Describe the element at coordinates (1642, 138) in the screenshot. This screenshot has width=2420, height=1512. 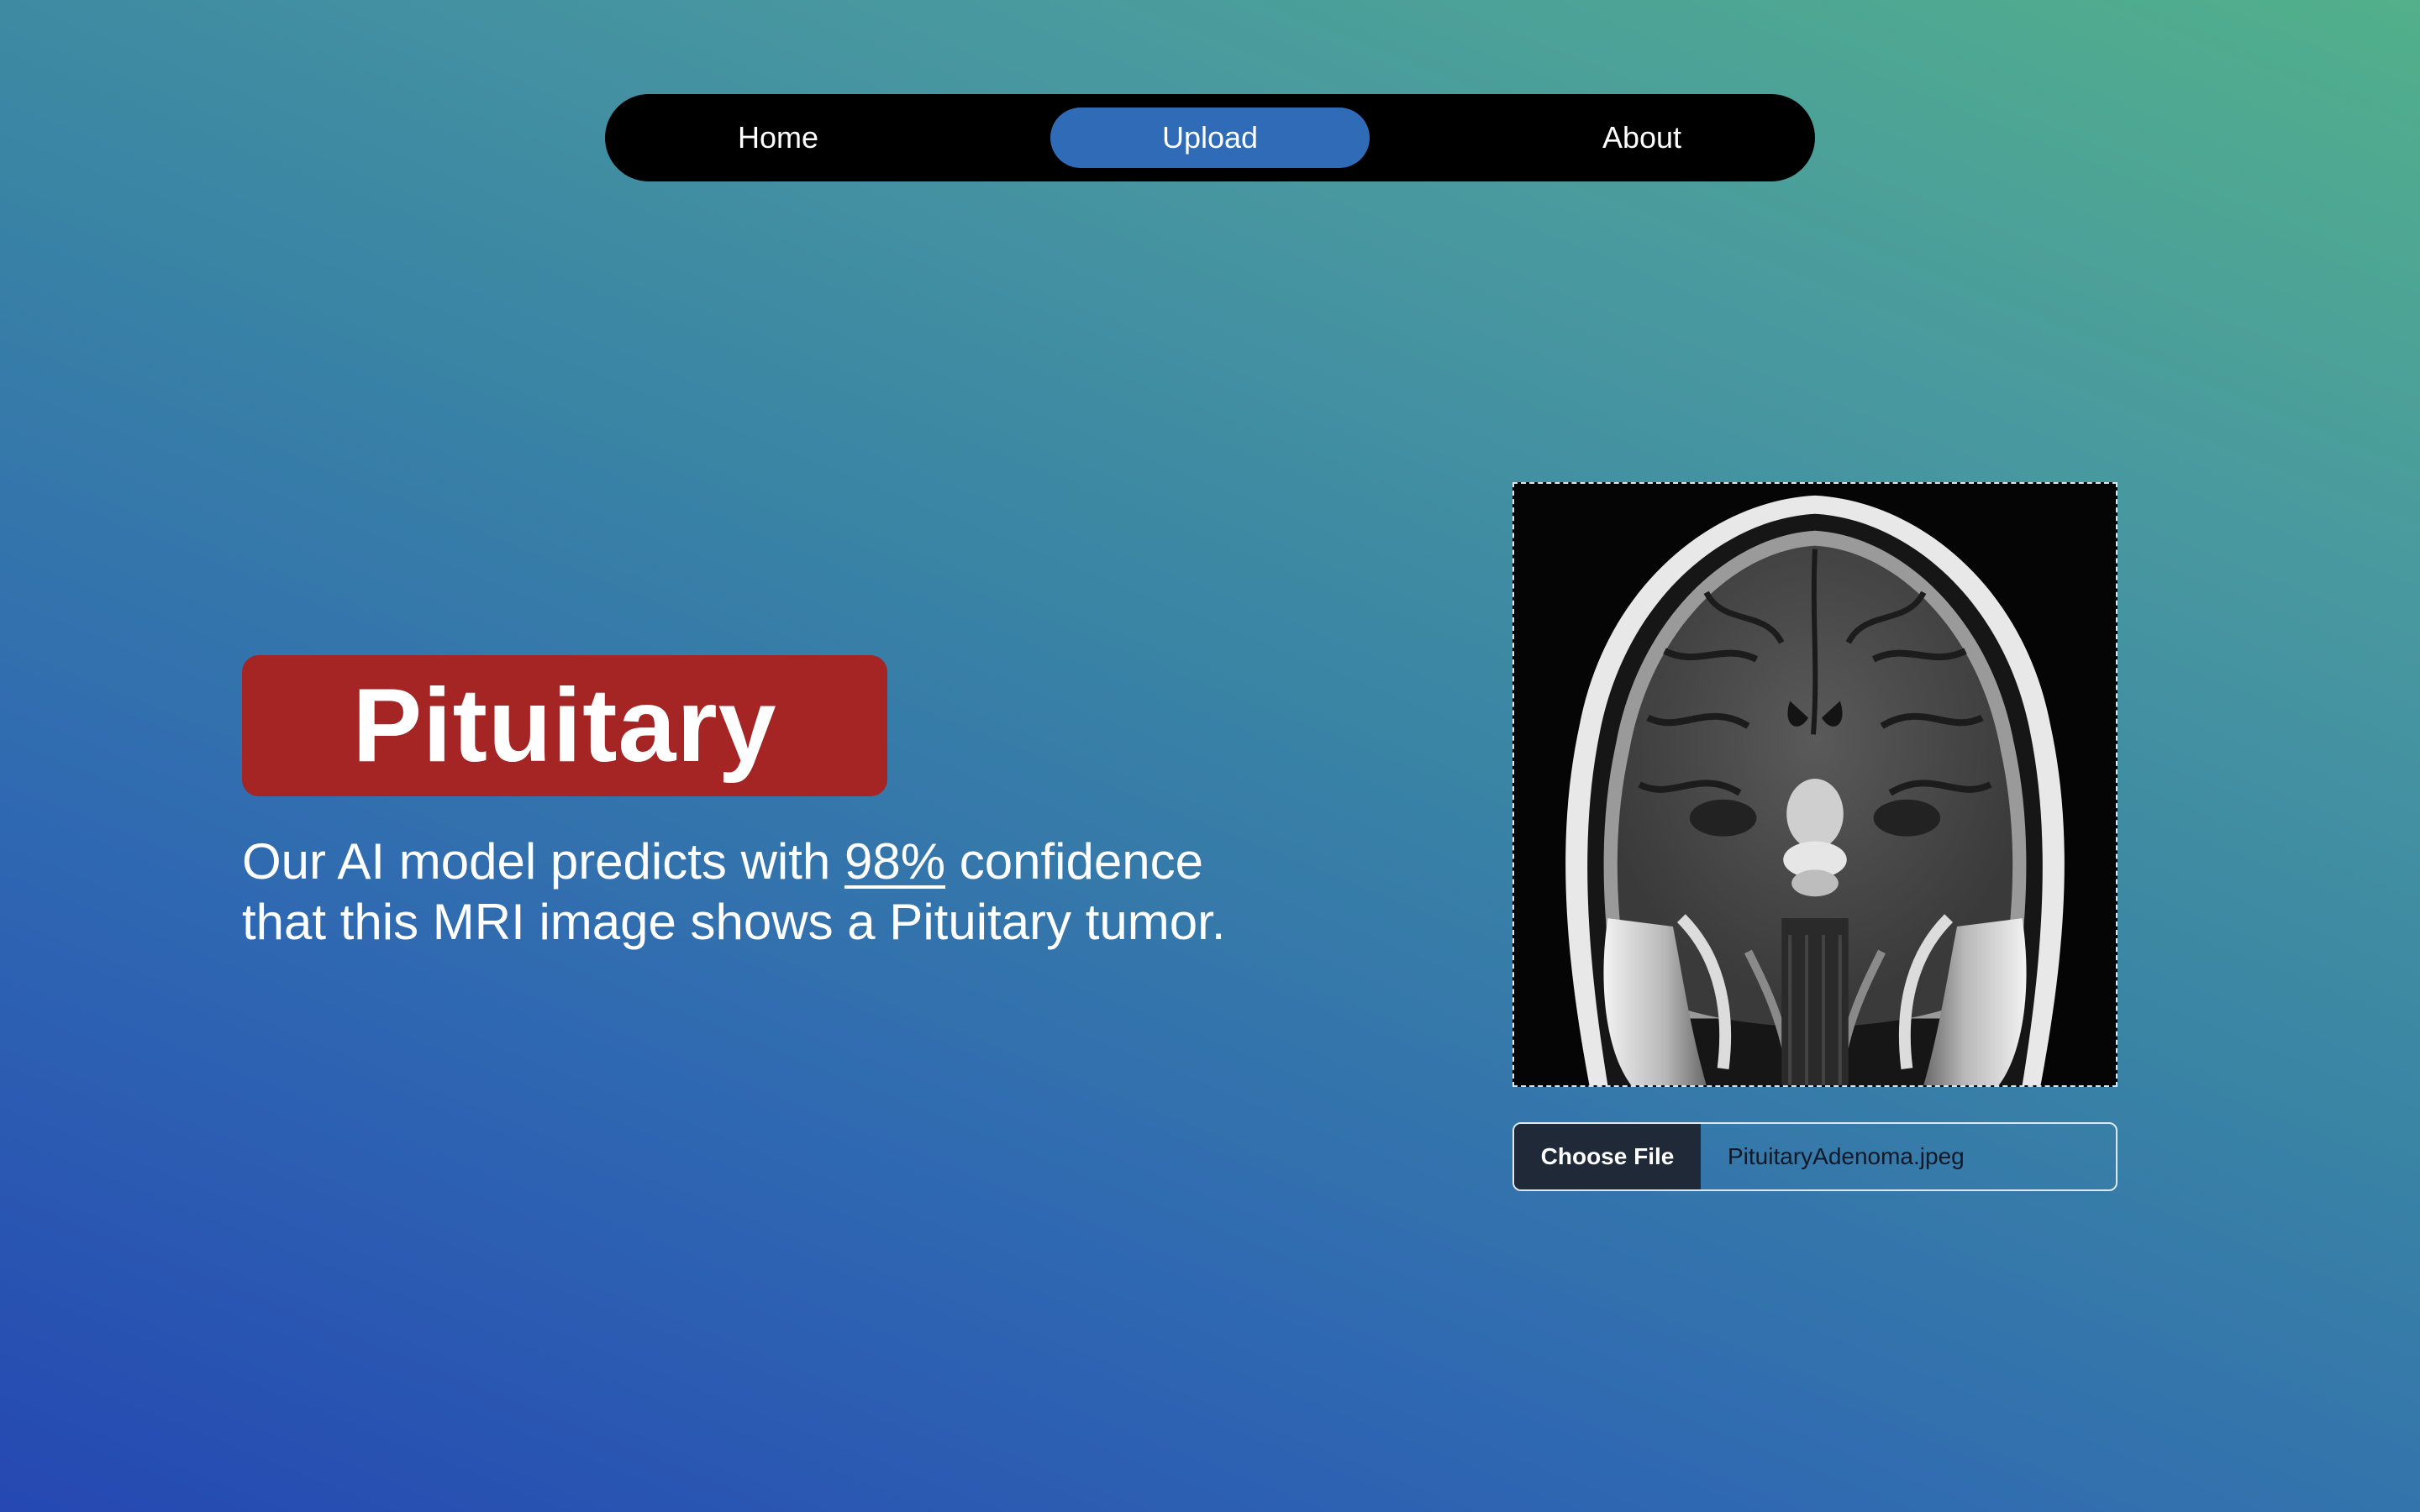
I see `nav-about: About` at that location.